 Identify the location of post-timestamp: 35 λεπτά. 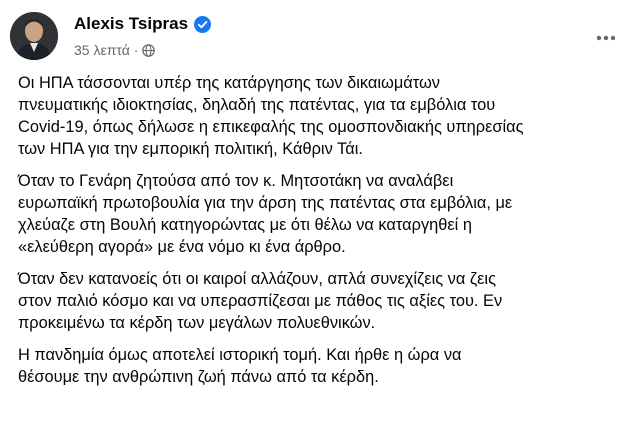
(102, 50).